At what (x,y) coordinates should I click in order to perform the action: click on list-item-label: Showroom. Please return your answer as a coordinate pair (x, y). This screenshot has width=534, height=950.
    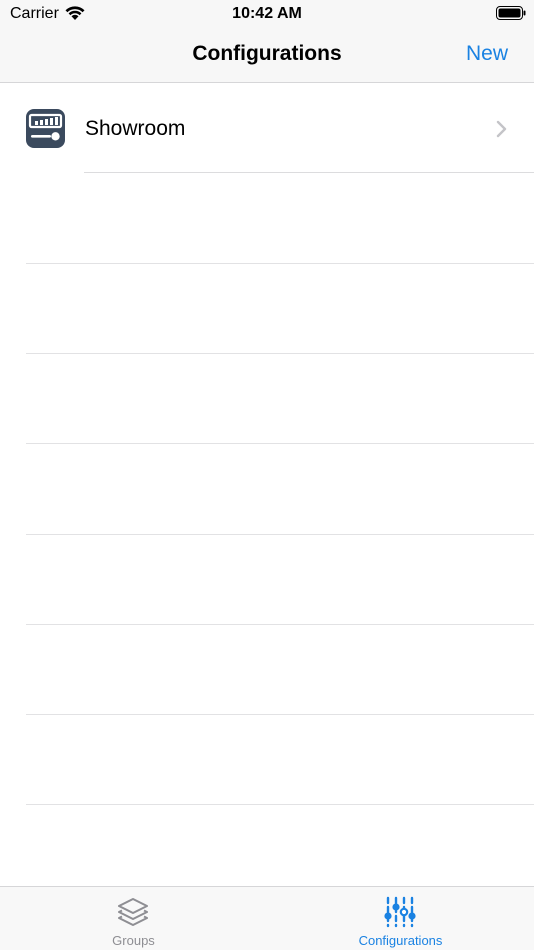
    Looking at the image, I should click on (135, 128).